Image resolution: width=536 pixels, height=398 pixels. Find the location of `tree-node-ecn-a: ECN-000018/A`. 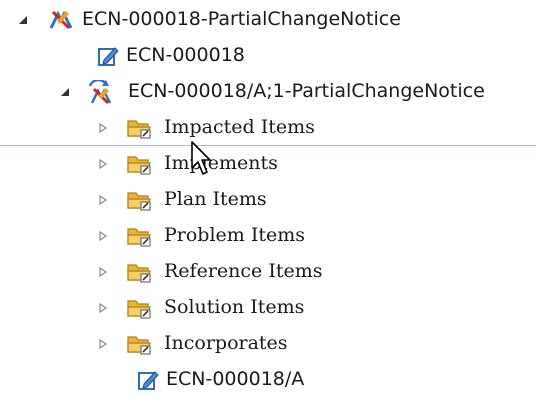

tree-node-ecn-a: ECN-000018/A is located at coordinates (268, 380).